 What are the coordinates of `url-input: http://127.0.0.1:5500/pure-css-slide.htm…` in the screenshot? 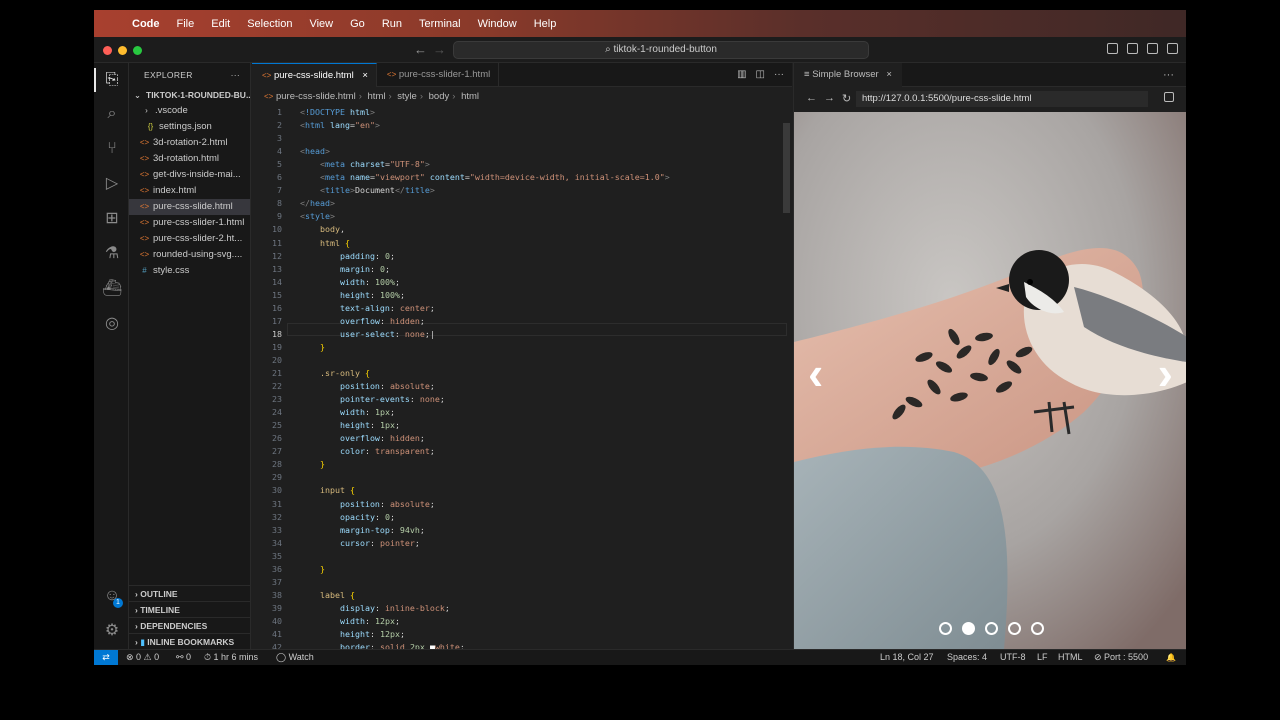 It's located at (1002, 99).